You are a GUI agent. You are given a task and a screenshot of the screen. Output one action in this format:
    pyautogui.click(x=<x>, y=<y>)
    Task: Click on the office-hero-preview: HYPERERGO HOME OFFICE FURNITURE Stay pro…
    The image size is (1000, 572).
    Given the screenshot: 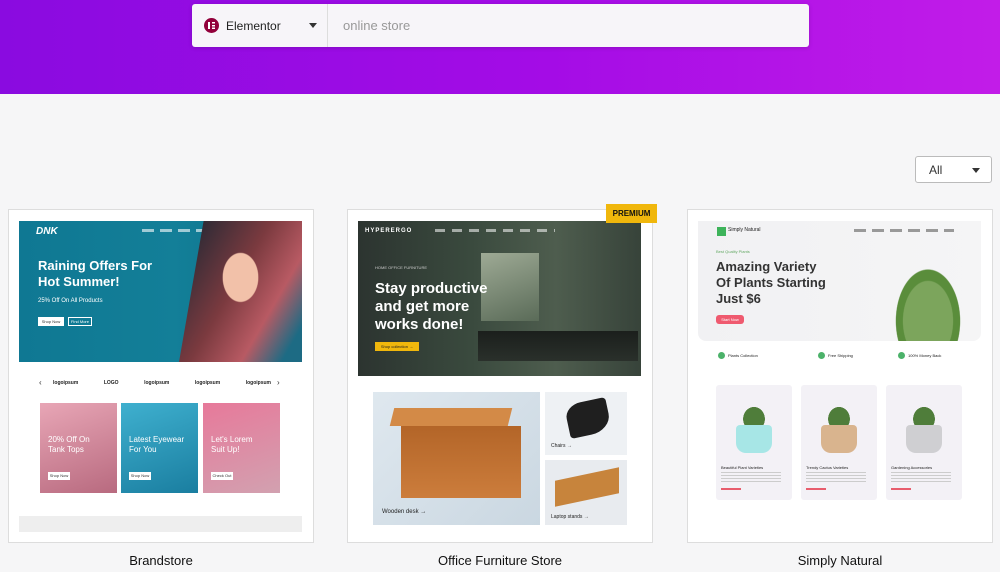 What is the action you would take?
    pyautogui.click(x=499, y=298)
    